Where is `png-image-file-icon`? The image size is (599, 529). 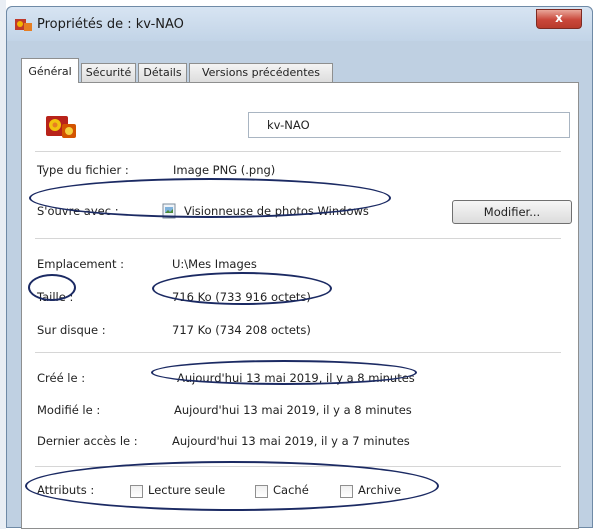 png-image-file-icon is located at coordinates (61, 127).